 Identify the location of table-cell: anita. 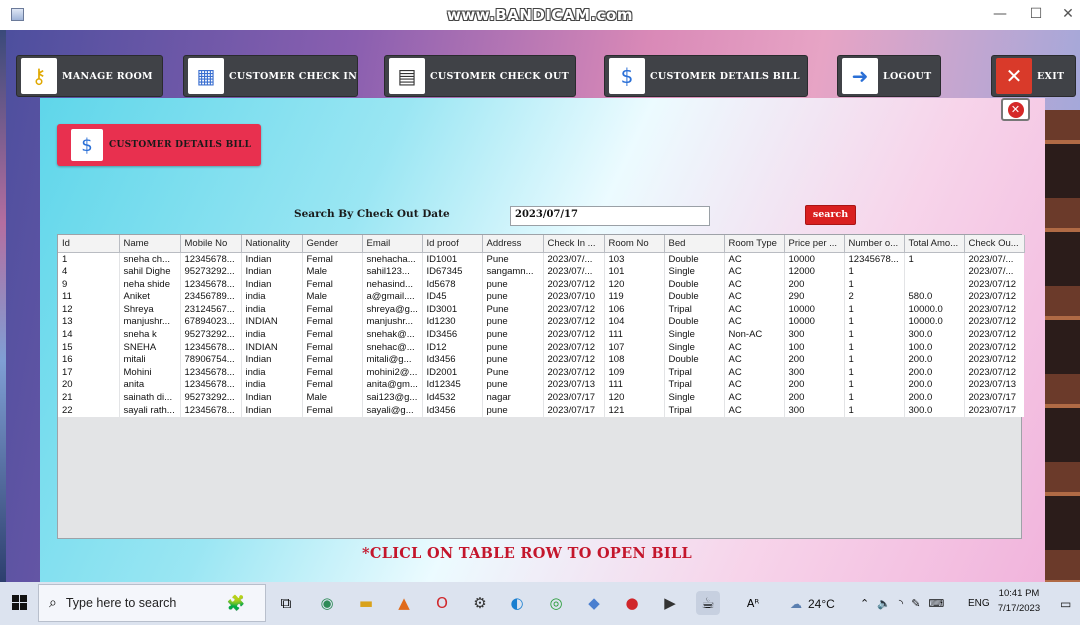
(149, 386).